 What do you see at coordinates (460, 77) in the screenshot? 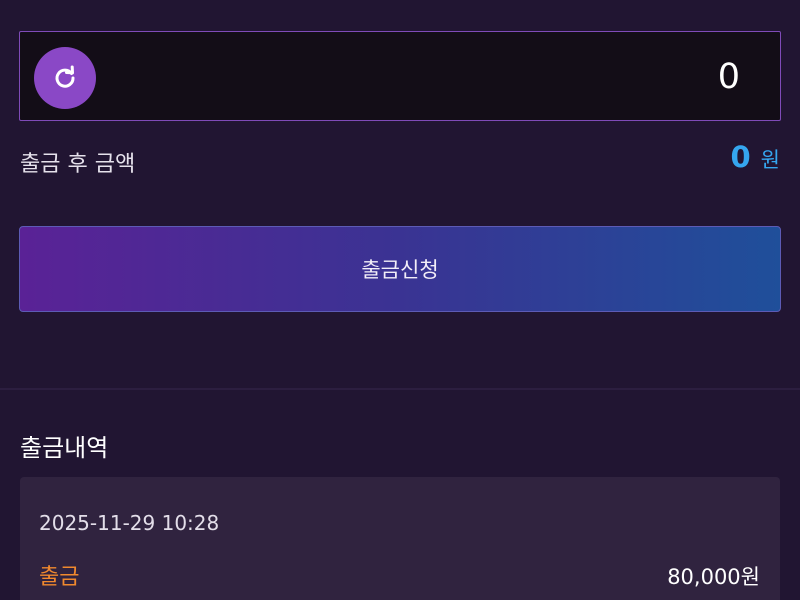
I see `amount-input` at bounding box center [460, 77].